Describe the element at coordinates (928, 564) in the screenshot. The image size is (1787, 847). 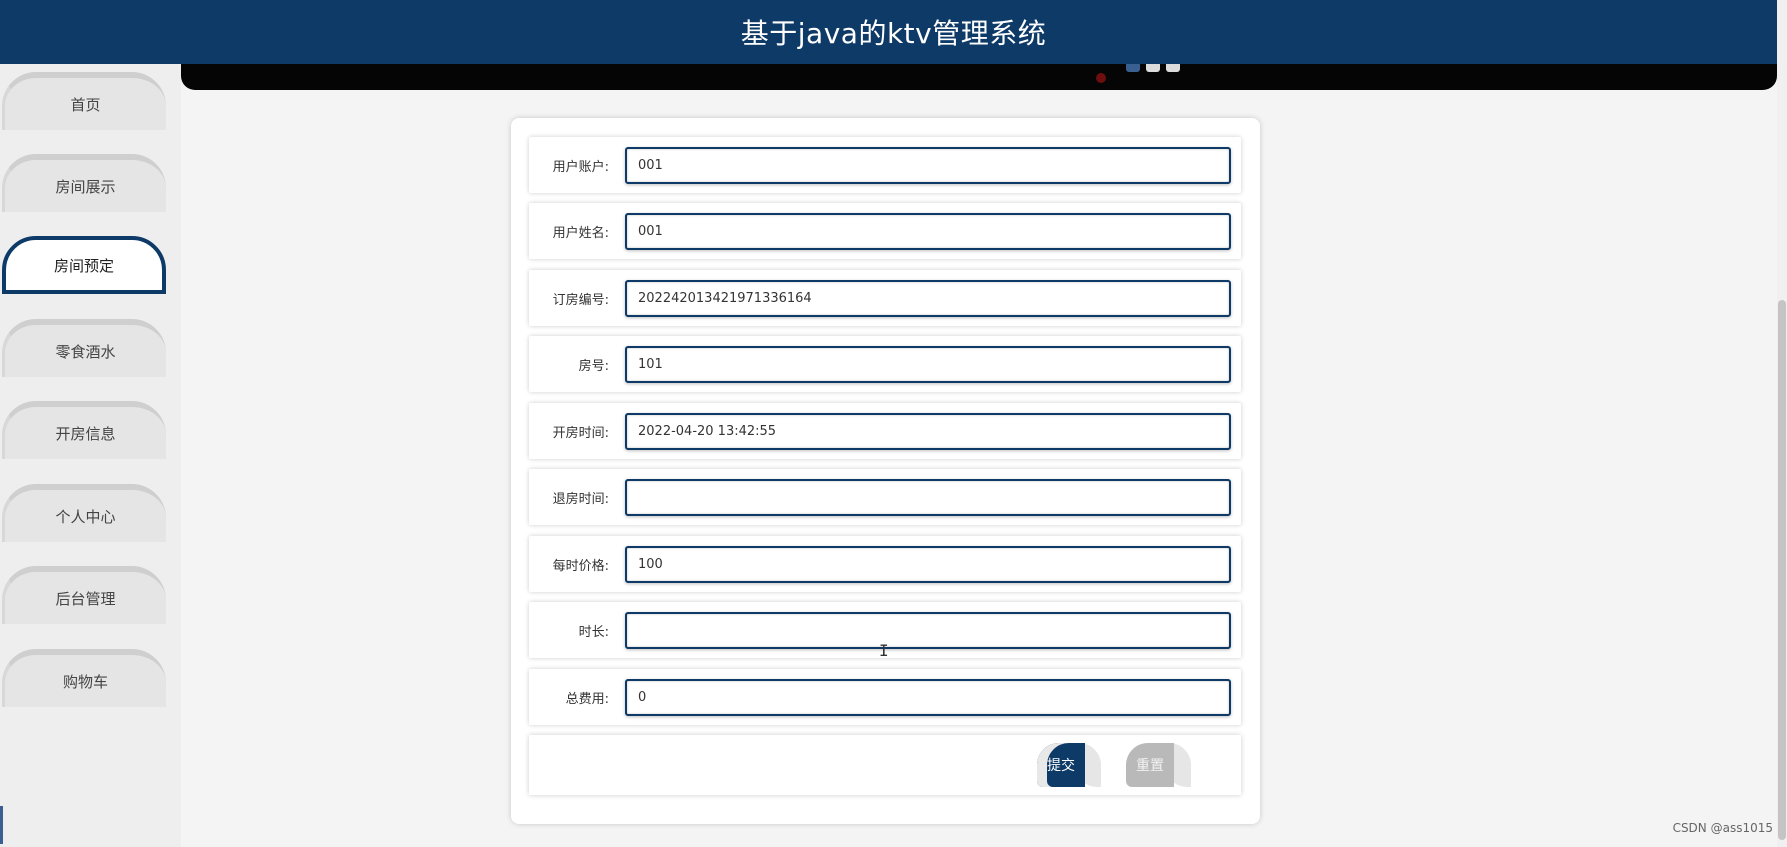
I see `hourly-price-input` at that location.